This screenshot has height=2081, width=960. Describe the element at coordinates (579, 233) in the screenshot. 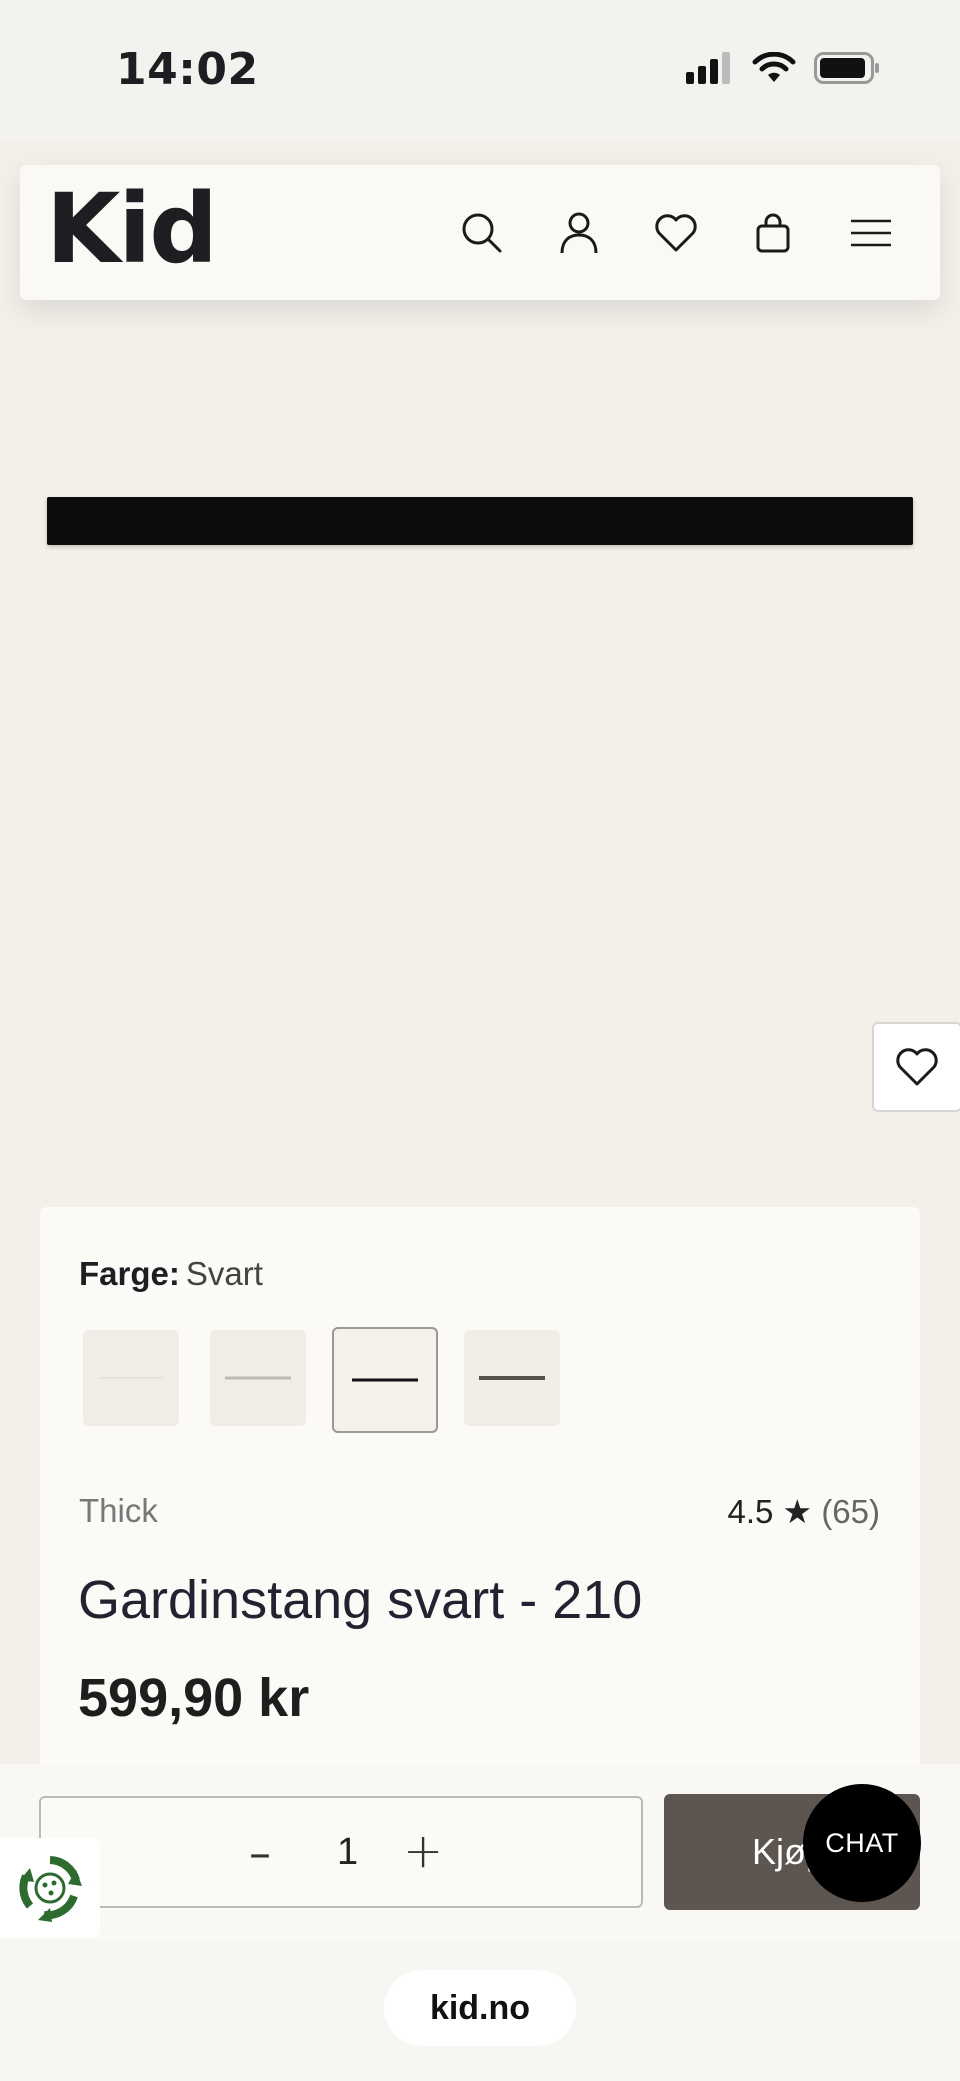

I see `account-icon` at that location.